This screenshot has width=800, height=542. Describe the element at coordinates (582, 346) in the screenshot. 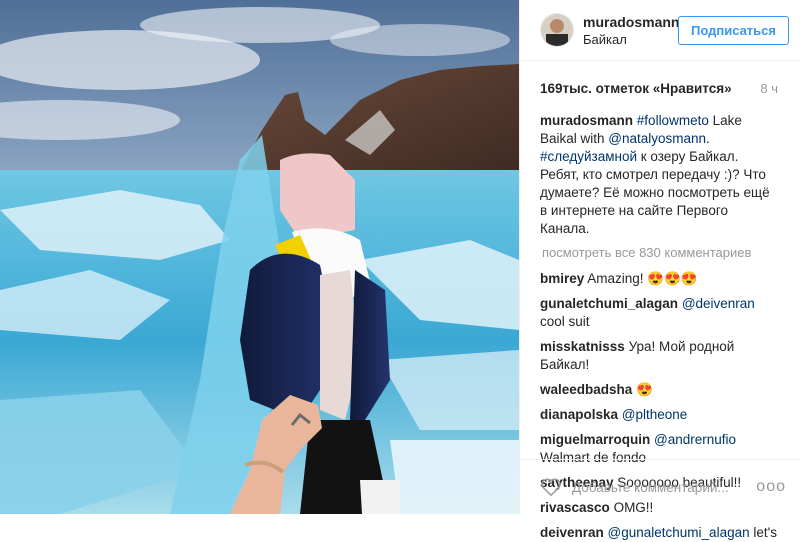

I see `comment-username: misskatnisss` at that location.